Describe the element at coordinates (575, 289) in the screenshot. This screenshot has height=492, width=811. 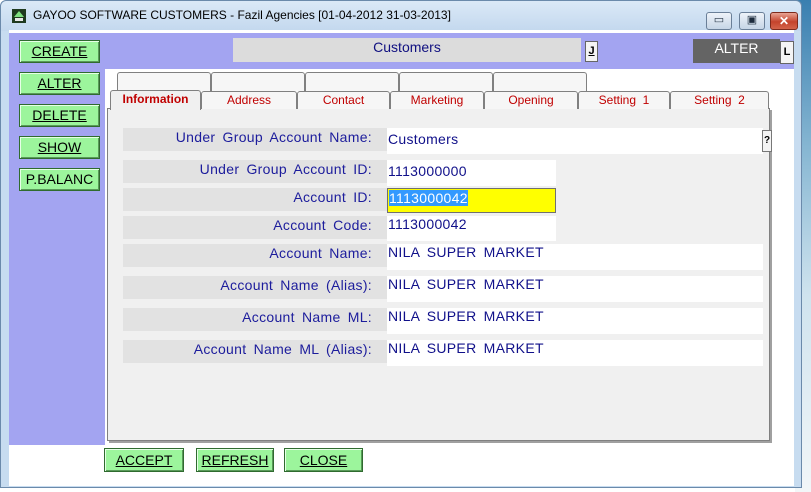
I see `account-name-alias-field: NILA SUPER MARKET` at that location.